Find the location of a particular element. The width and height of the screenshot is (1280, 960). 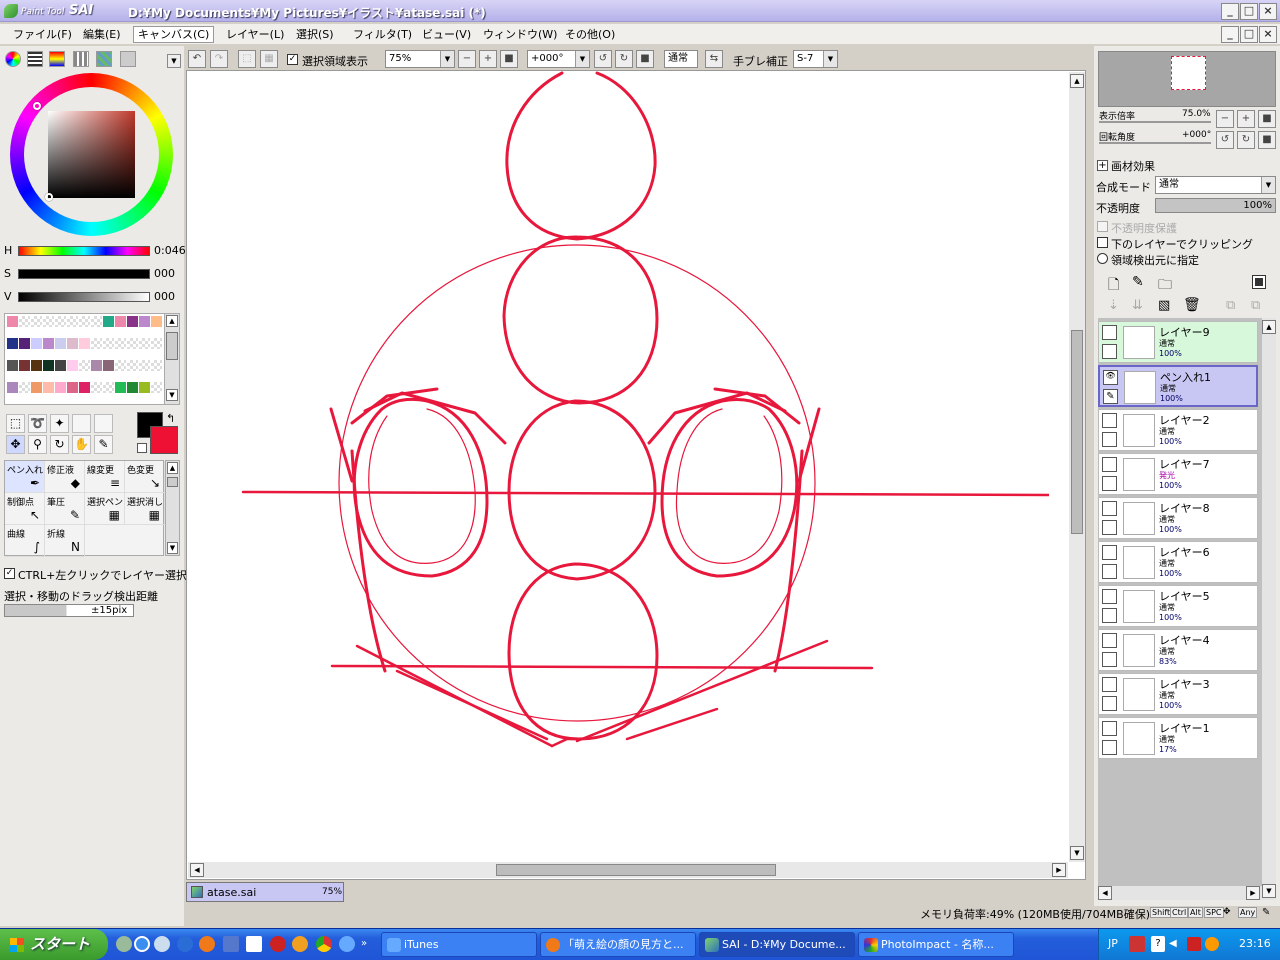

menu-window: ウィンドウ(W) is located at coordinates (520, 34).